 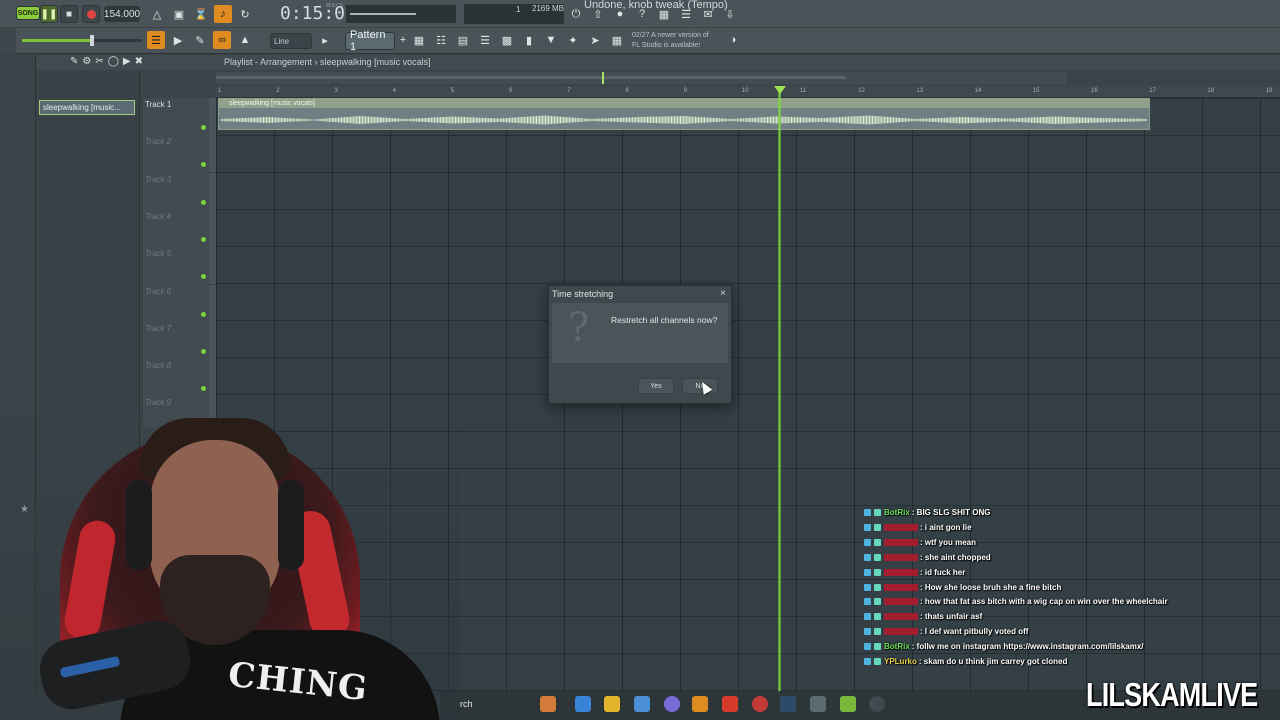 I want to click on taskbar-search: rch, so click(x=466, y=704).